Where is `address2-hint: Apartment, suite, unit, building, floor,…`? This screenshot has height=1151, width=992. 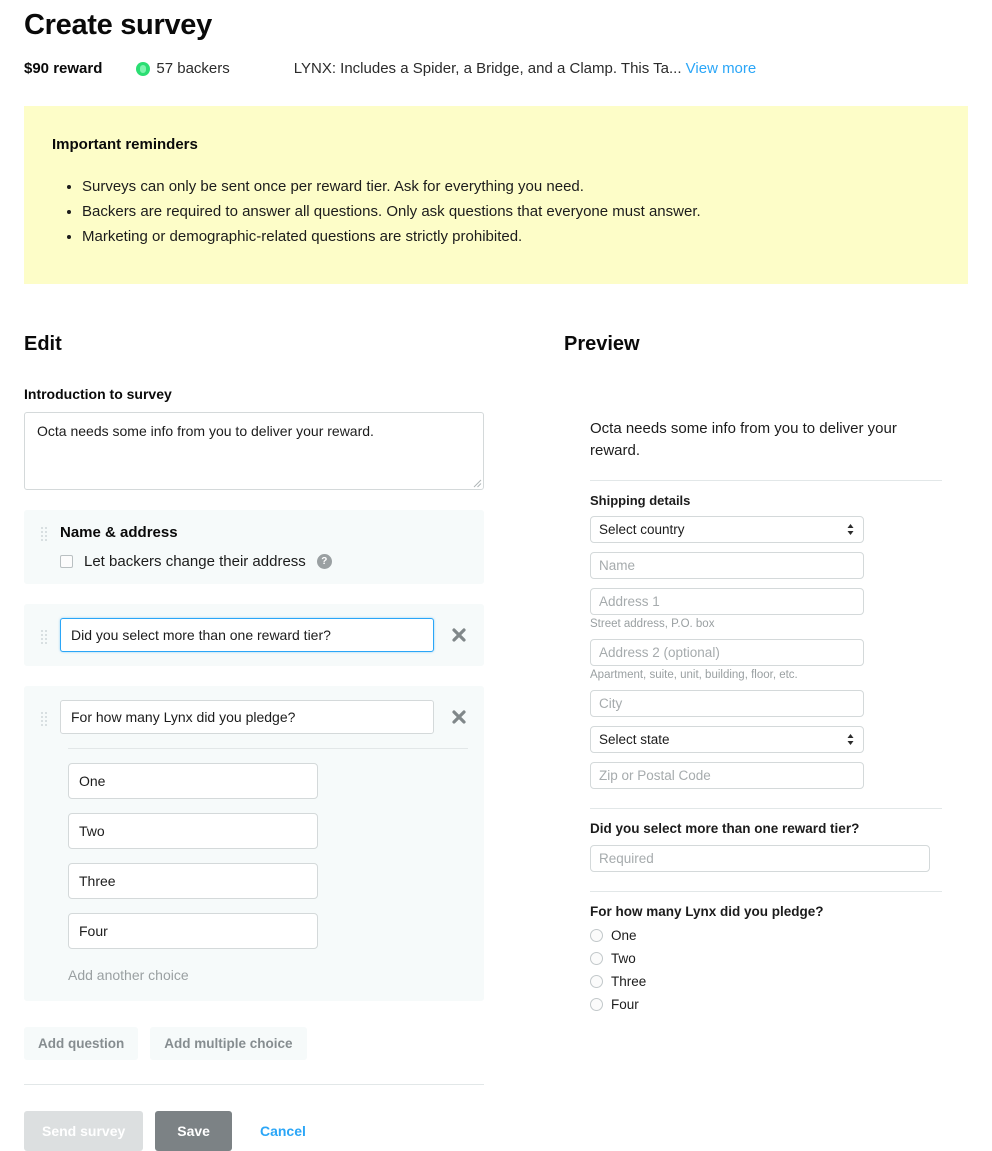
address2-hint: Apartment, suite, unit, building, floor,… is located at coordinates (694, 675).